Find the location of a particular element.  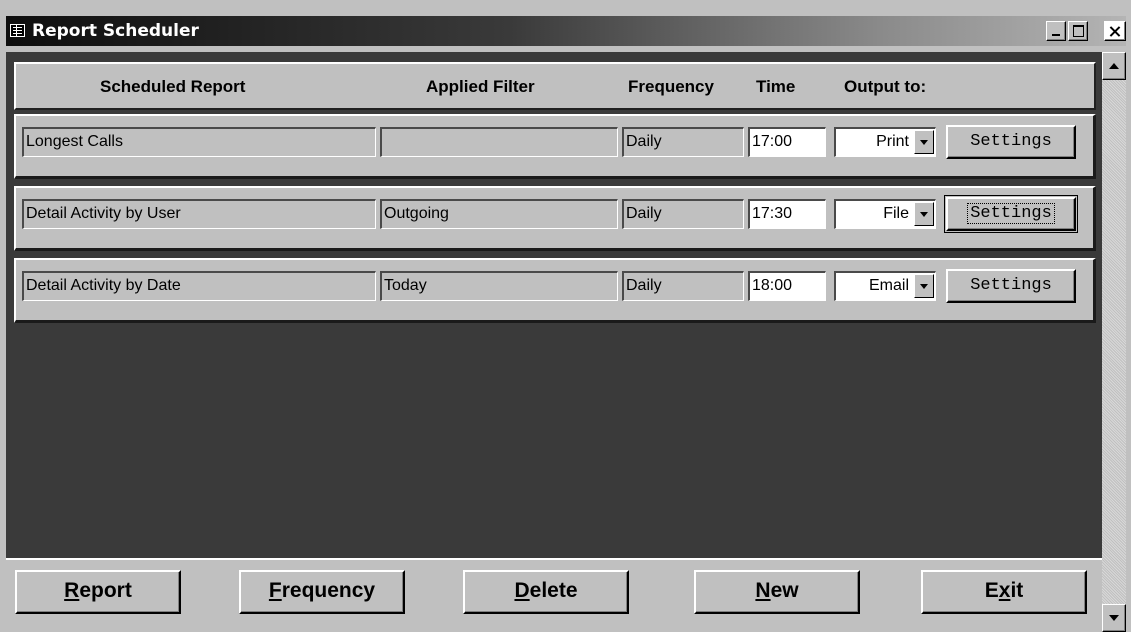

output-to-value: File is located at coordinates (896, 213).